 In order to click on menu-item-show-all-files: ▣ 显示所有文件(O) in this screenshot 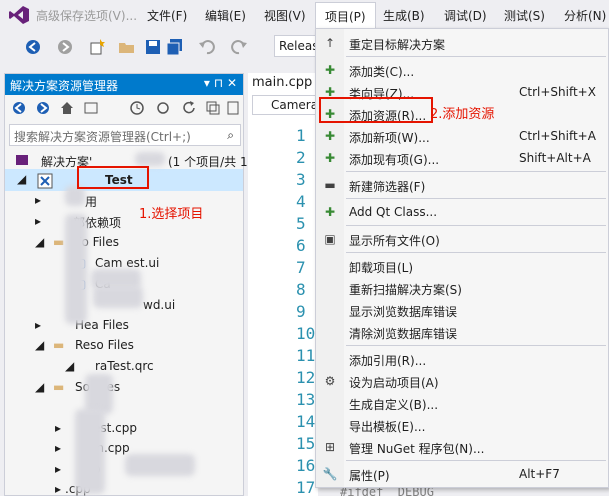, I will do `click(462, 239)`.